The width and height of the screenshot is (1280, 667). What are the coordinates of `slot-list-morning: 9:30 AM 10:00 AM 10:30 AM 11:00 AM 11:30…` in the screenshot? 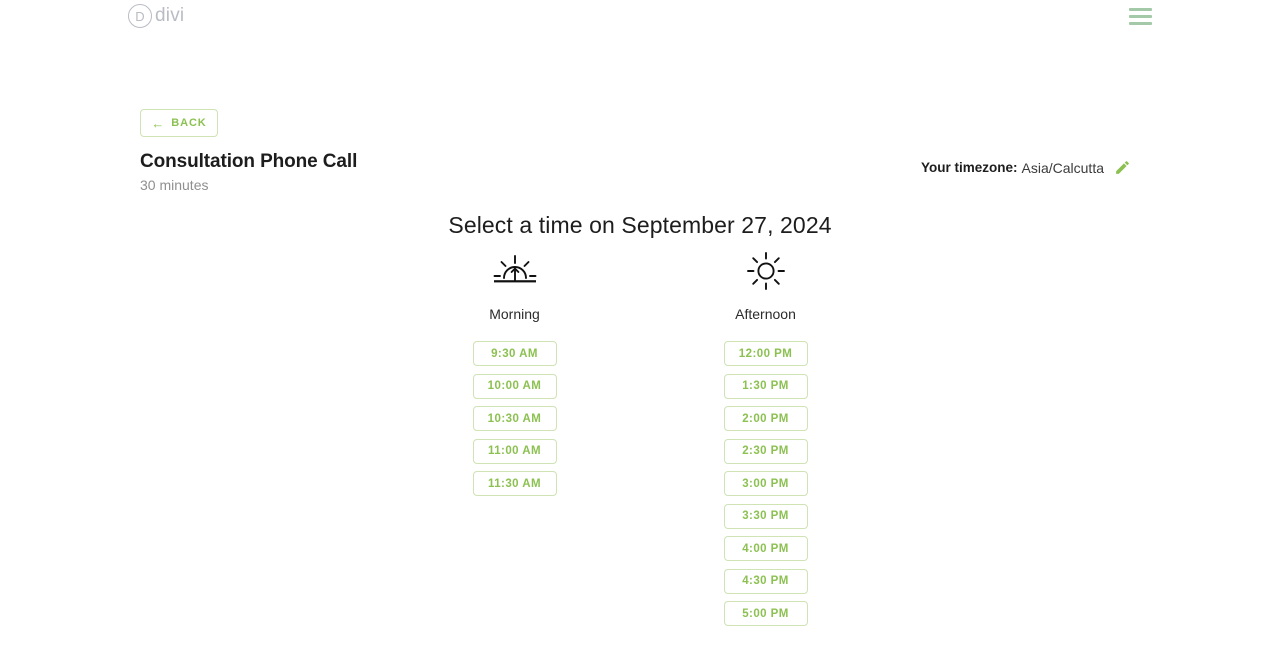 It's located at (514, 418).